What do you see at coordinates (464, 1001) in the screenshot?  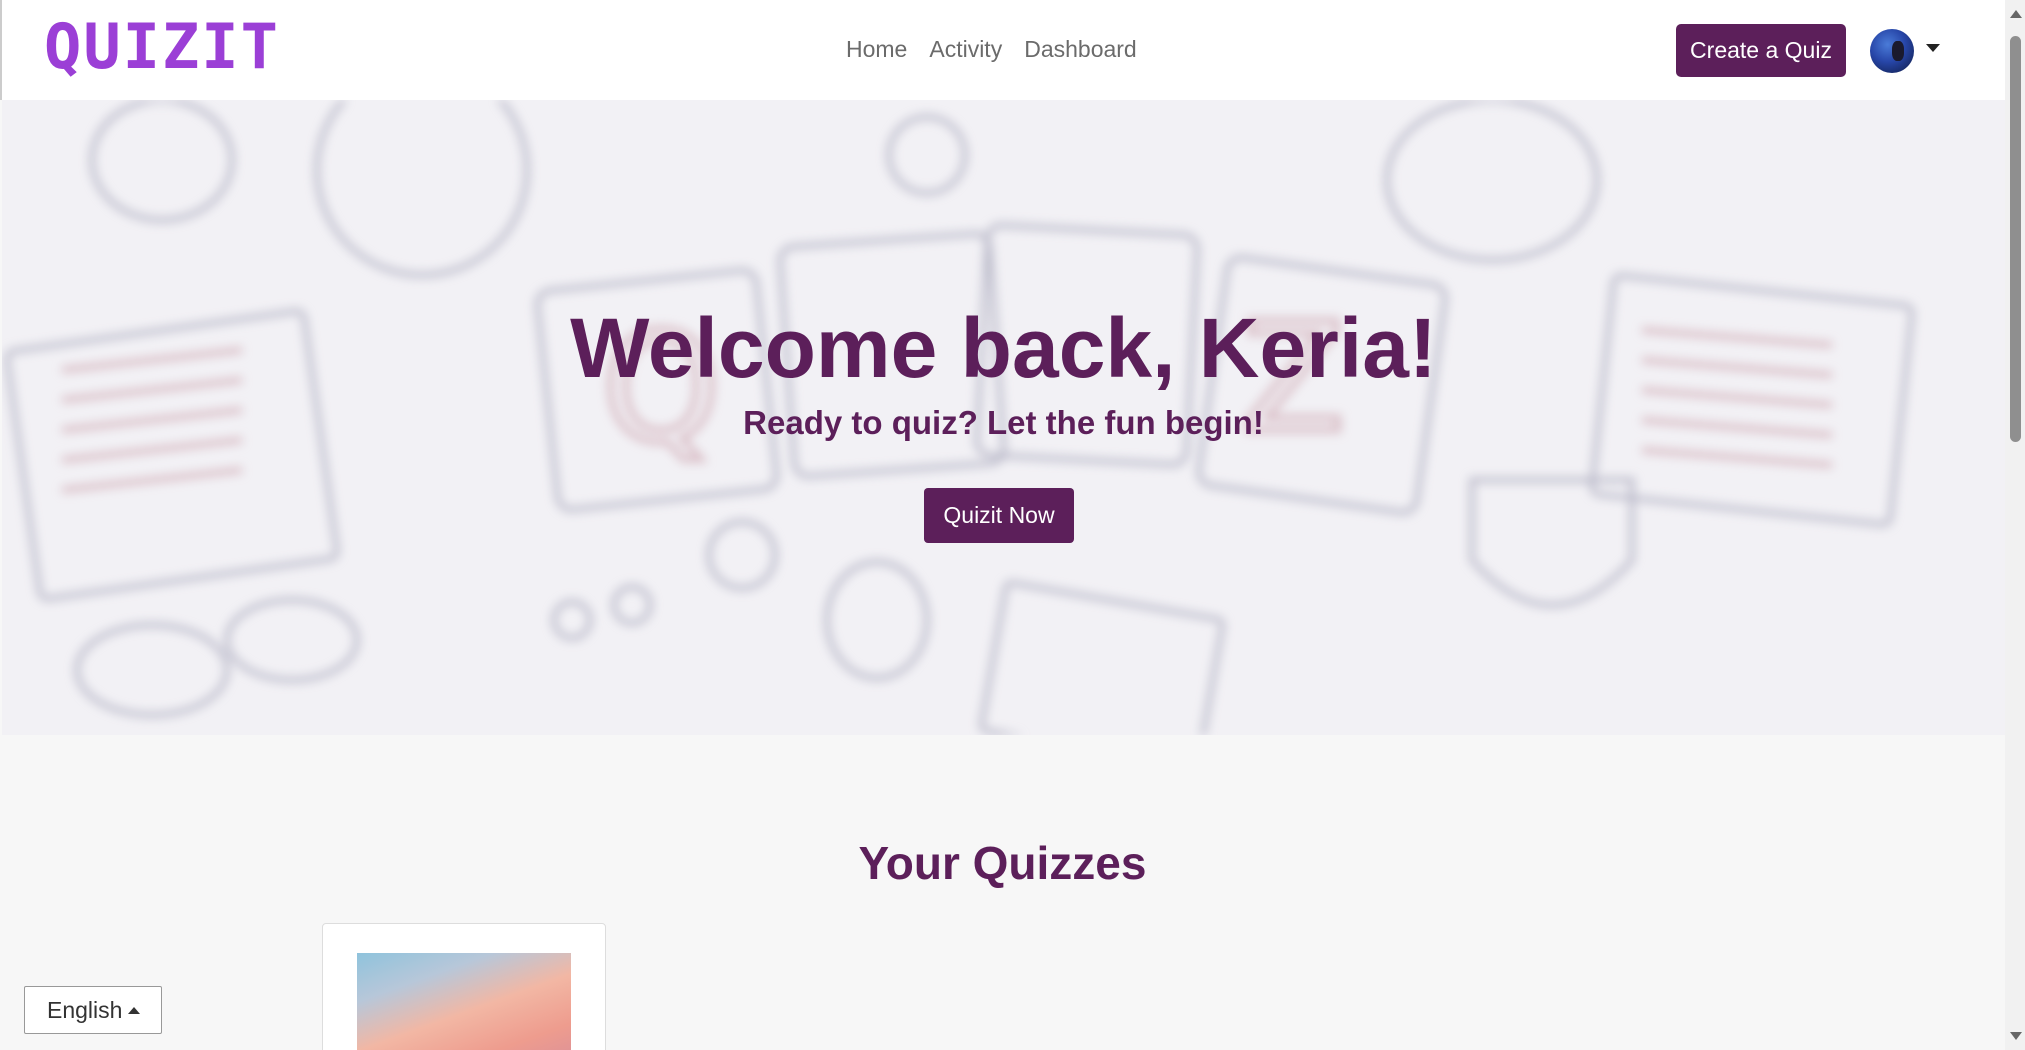 I see `quiz-thumbnail-image` at bounding box center [464, 1001].